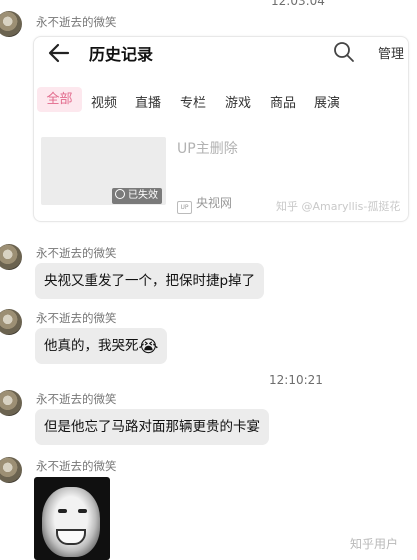  What do you see at coordinates (148, 347) in the screenshot?
I see `crying-emoji: 😭` at bounding box center [148, 347].